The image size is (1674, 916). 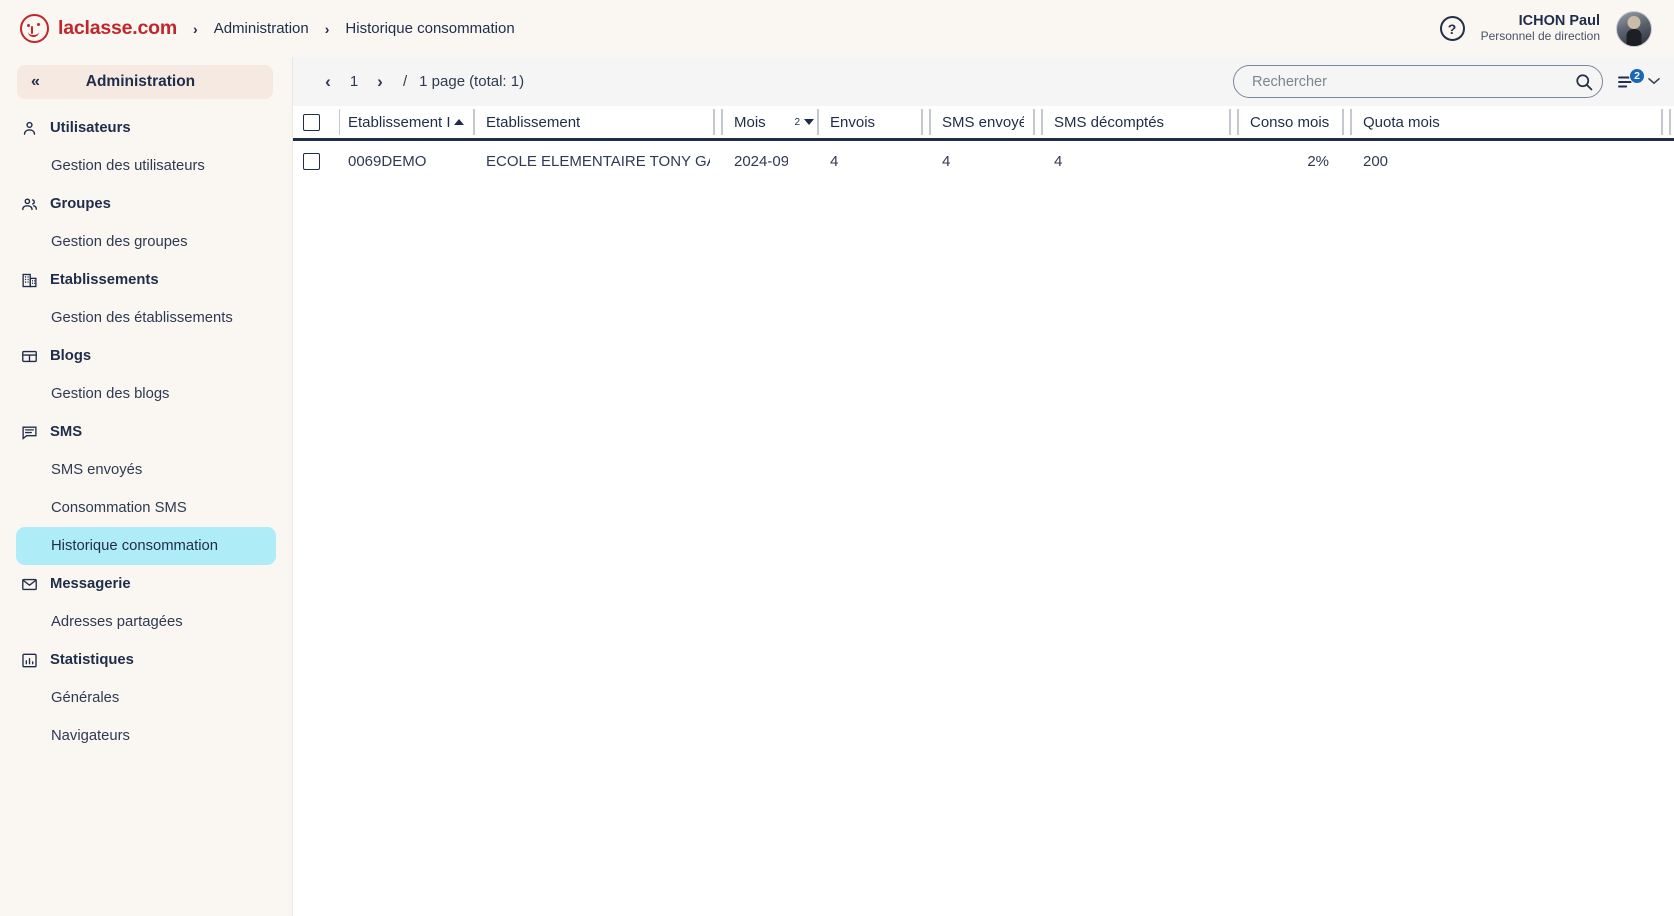 I want to click on pagination-slash: /, so click(x=405, y=81).